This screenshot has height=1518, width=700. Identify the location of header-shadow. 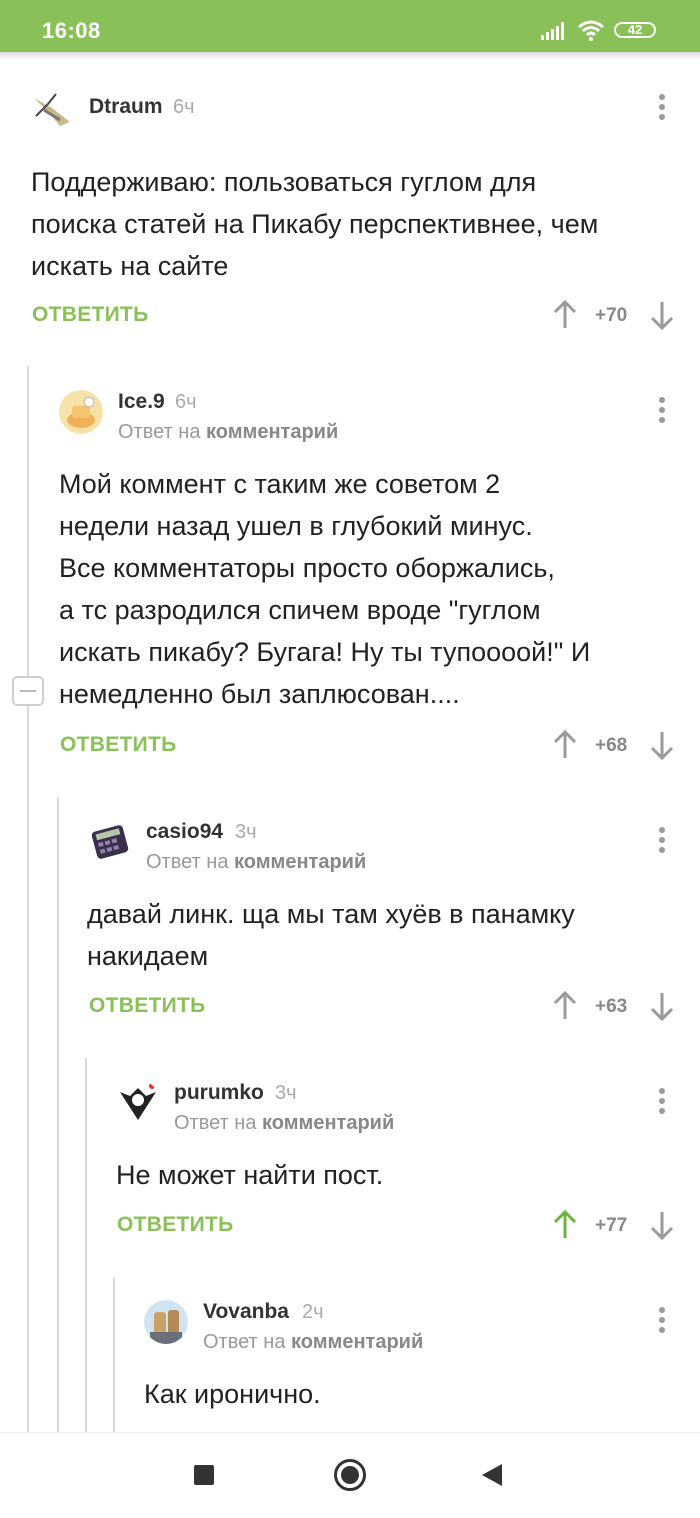
(350, 56).